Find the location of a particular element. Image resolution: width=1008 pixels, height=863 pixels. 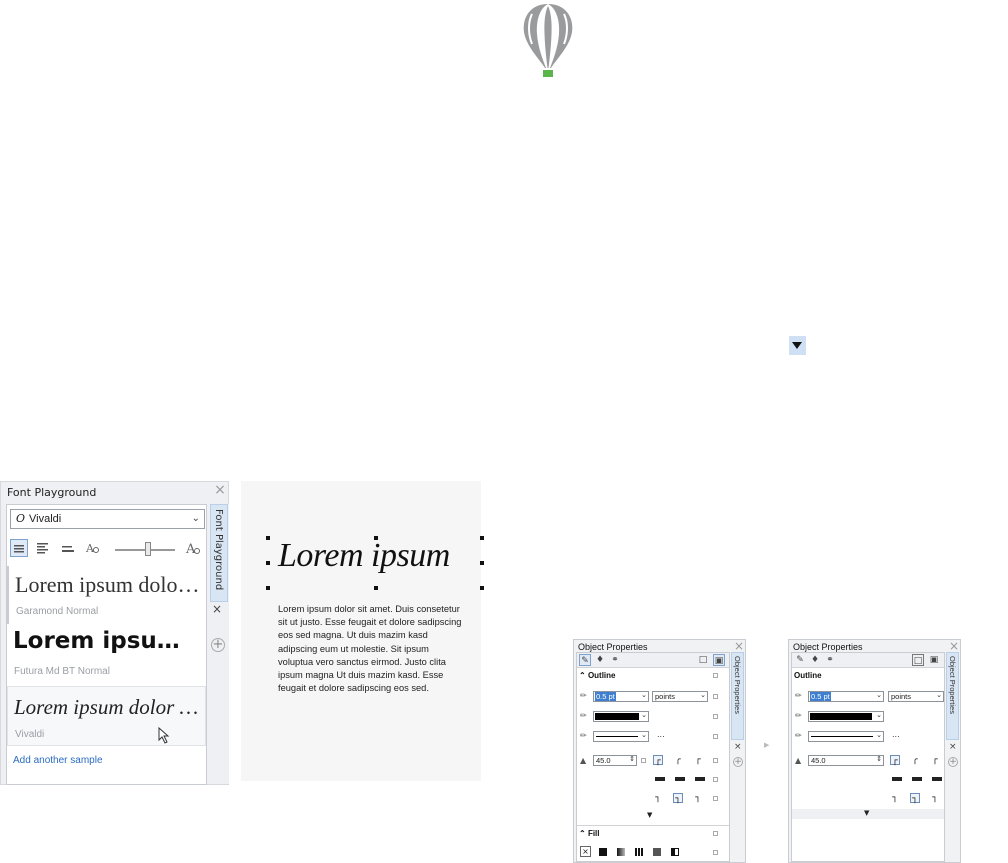

sample-text: Lorem ipsum dolor sit amet is located at coordinates (108, 584).